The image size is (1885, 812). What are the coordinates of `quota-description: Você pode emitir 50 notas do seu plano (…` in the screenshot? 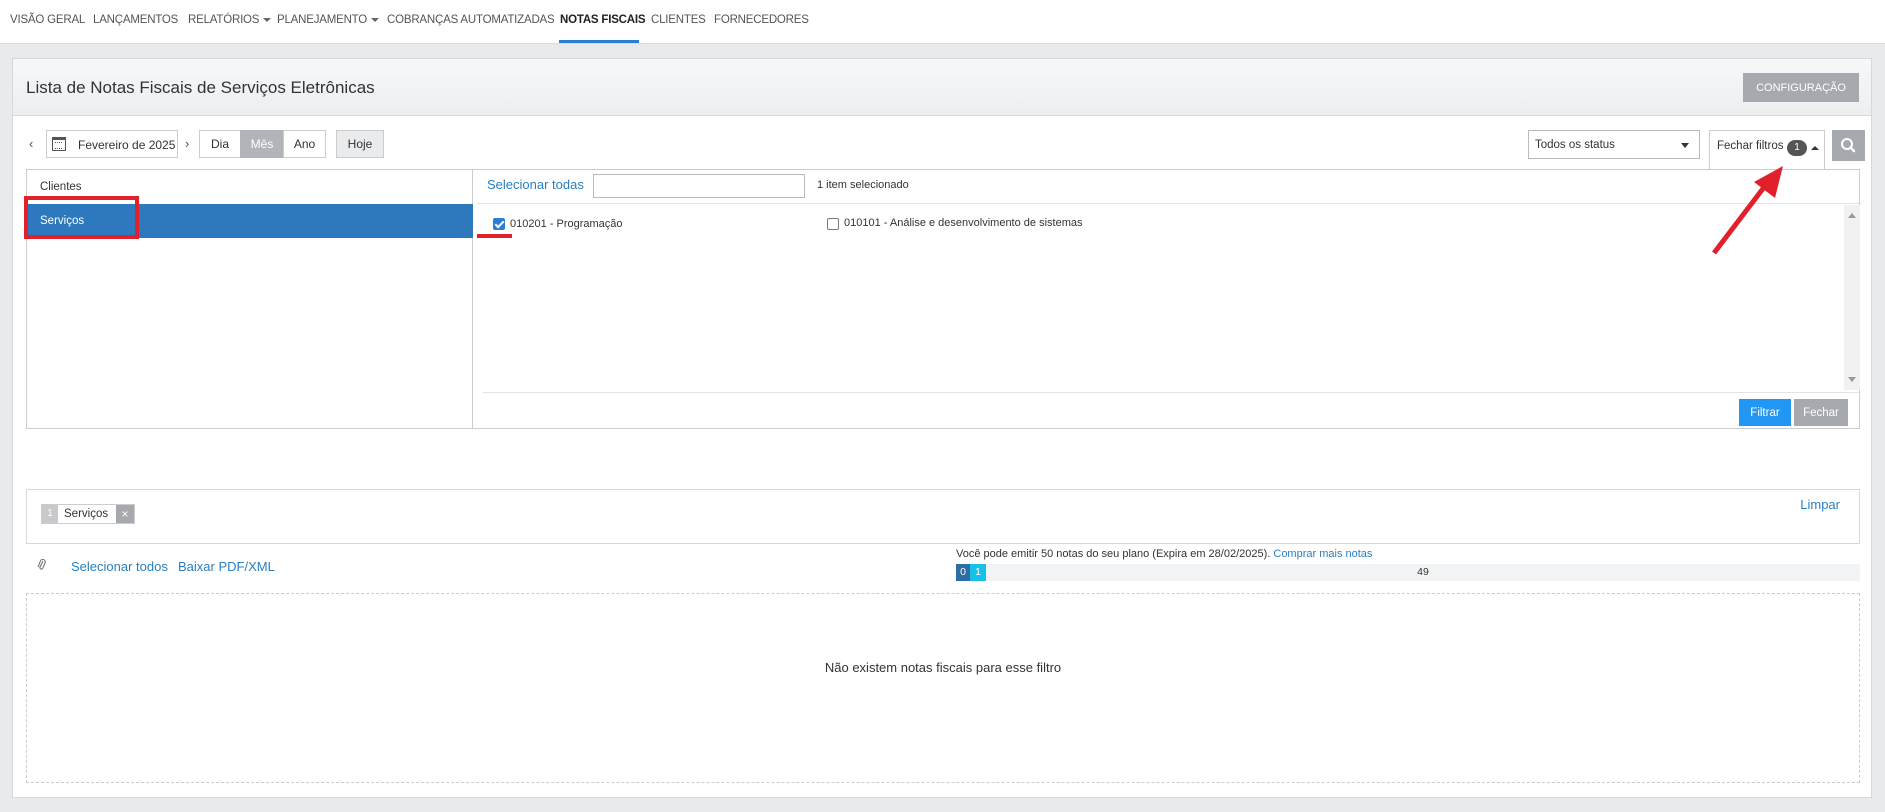 It's located at (1113, 554).